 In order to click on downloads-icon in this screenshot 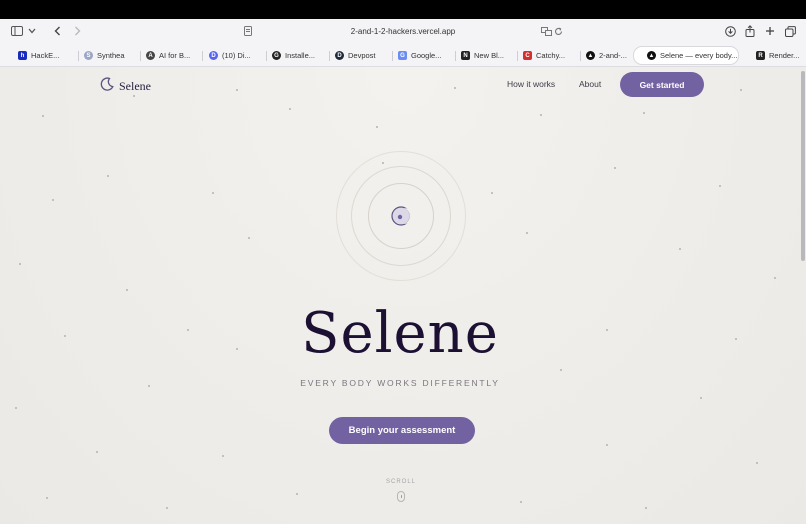, I will do `click(730, 31)`.